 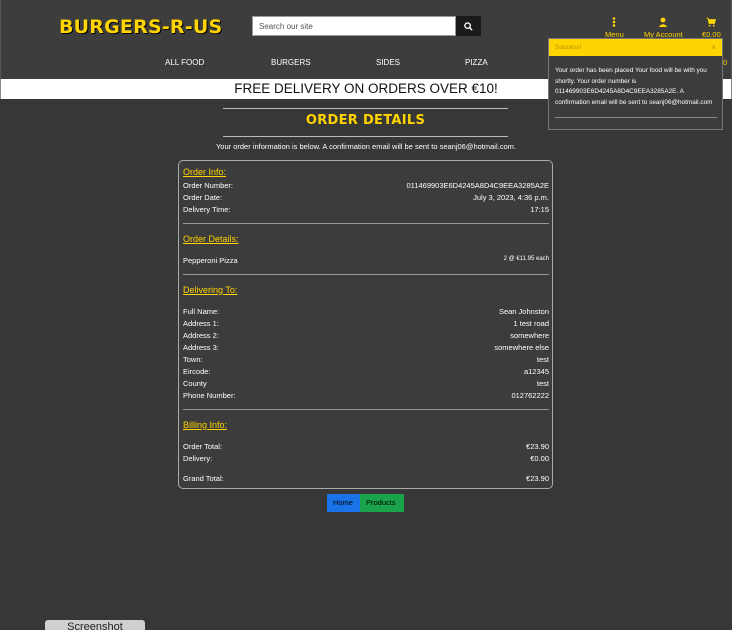 What do you see at coordinates (205, 425) in the screenshot?
I see `billing-info-heading: Billing Info:` at bounding box center [205, 425].